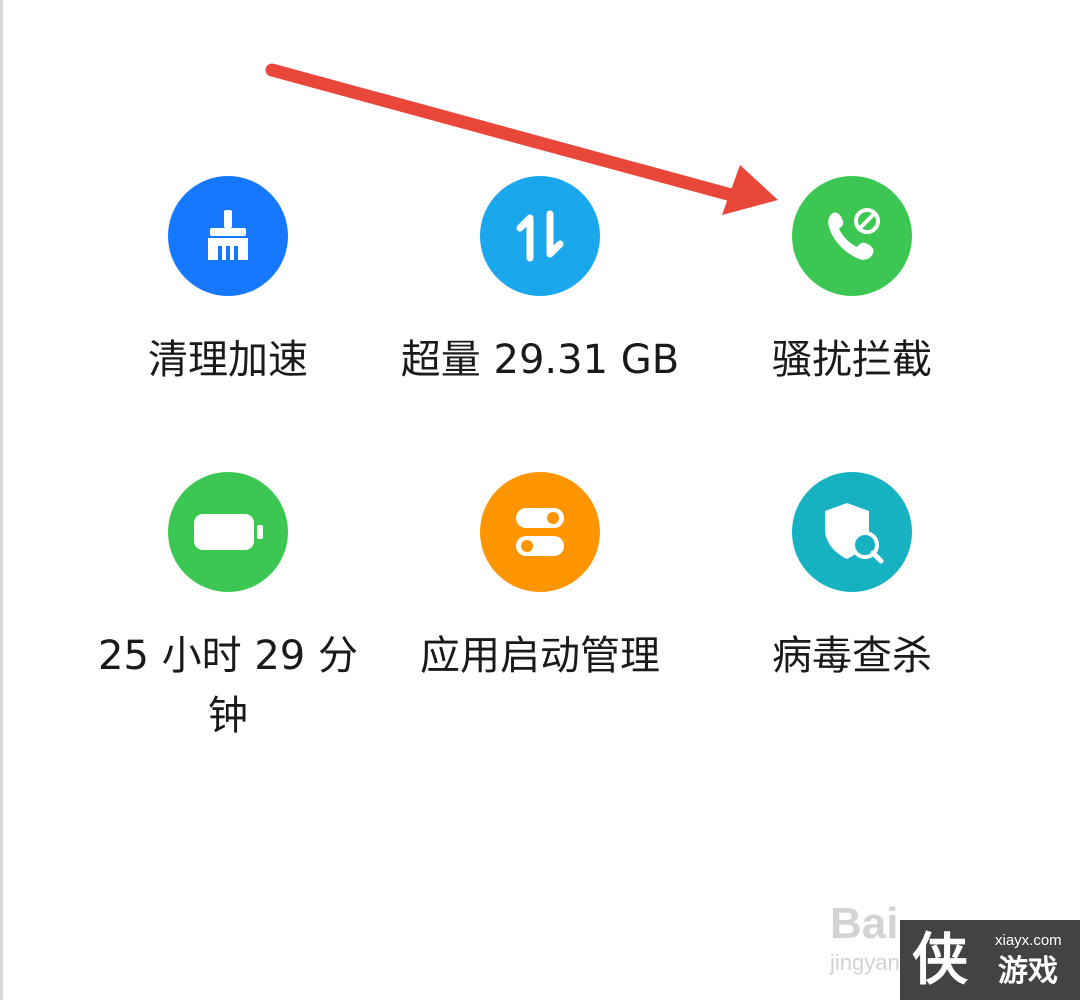 The image size is (1080, 1000). I want to click on tile-harassment-block: 骚扰拦截, so click(852, 283).